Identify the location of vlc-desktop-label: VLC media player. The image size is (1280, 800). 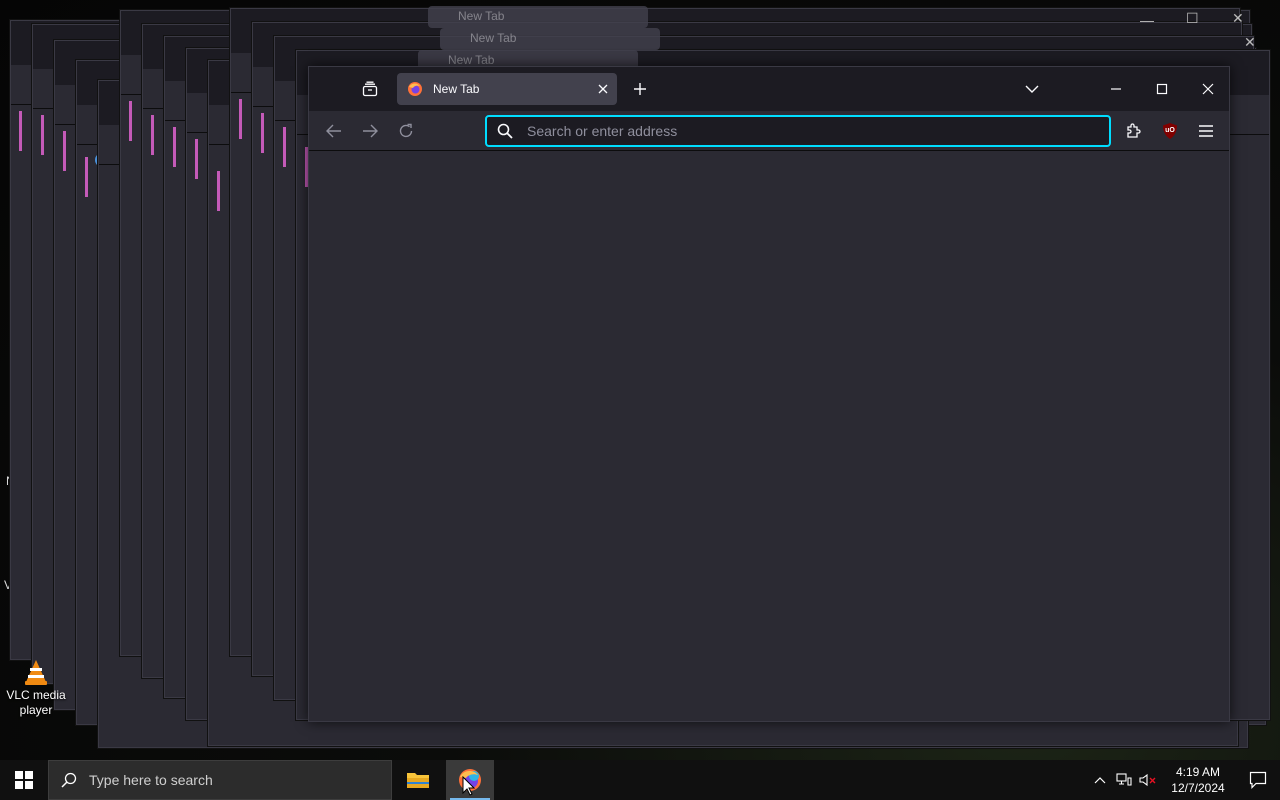
(36, 702).